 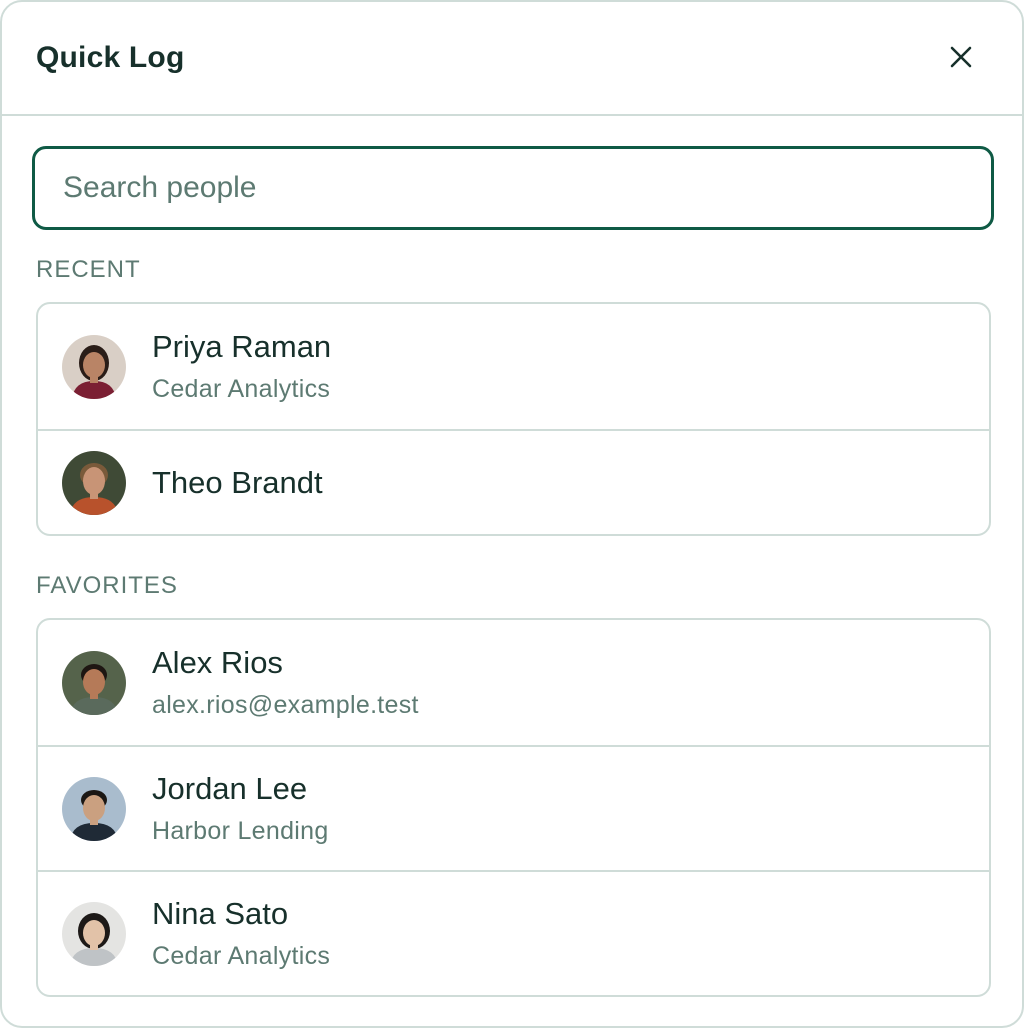 I want to click on close-icon, so click(x=961, y=57).